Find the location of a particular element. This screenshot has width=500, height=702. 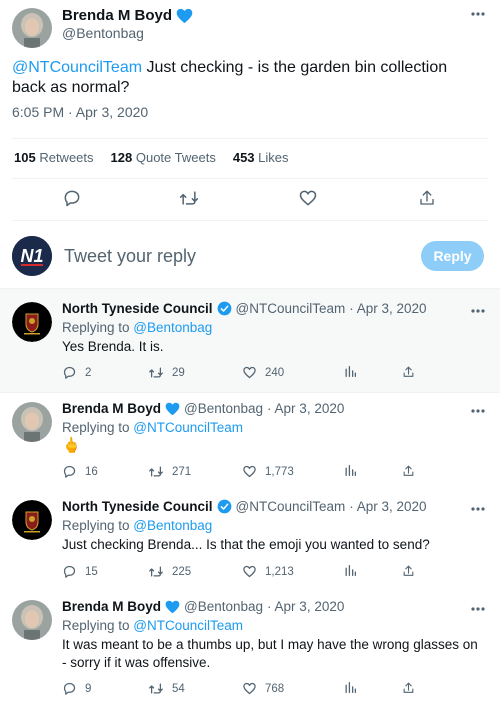

tweet-stats: 105 Retweets 128 Quote Tweets 453 Likes is located at coordinates (151, 157).